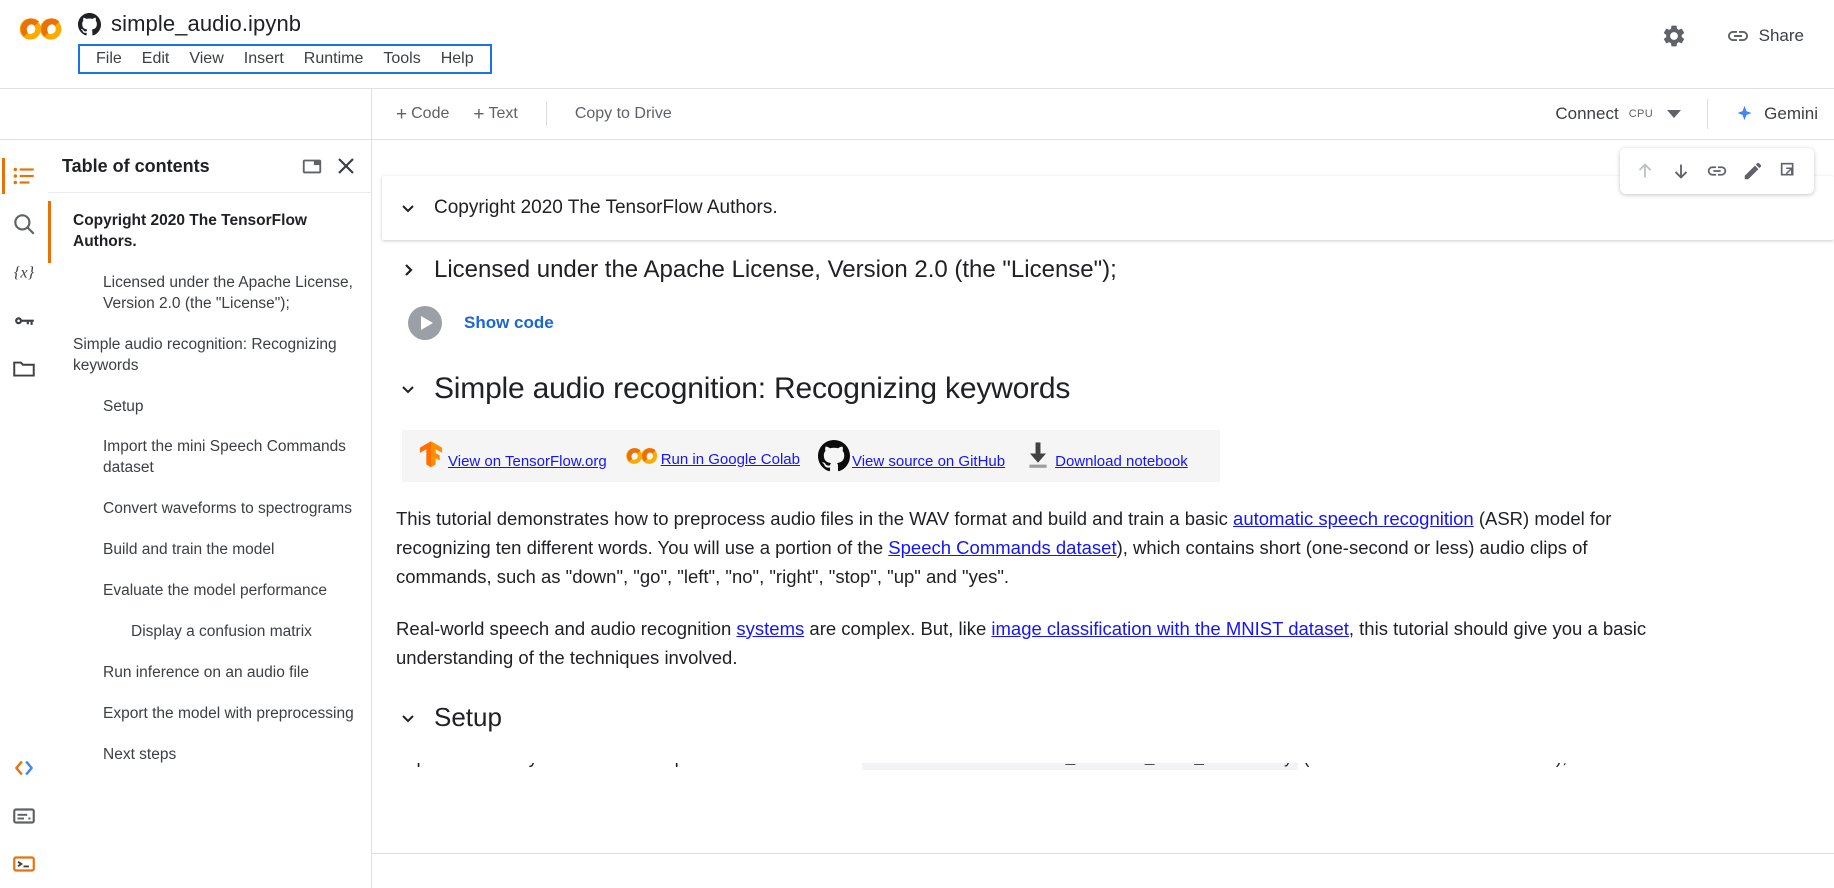 The height and width of the screenshot is (888, 1834). I want to click on toc-item-convert-waveforms: Convert waveforms to spectrograms, so click(209, 509).